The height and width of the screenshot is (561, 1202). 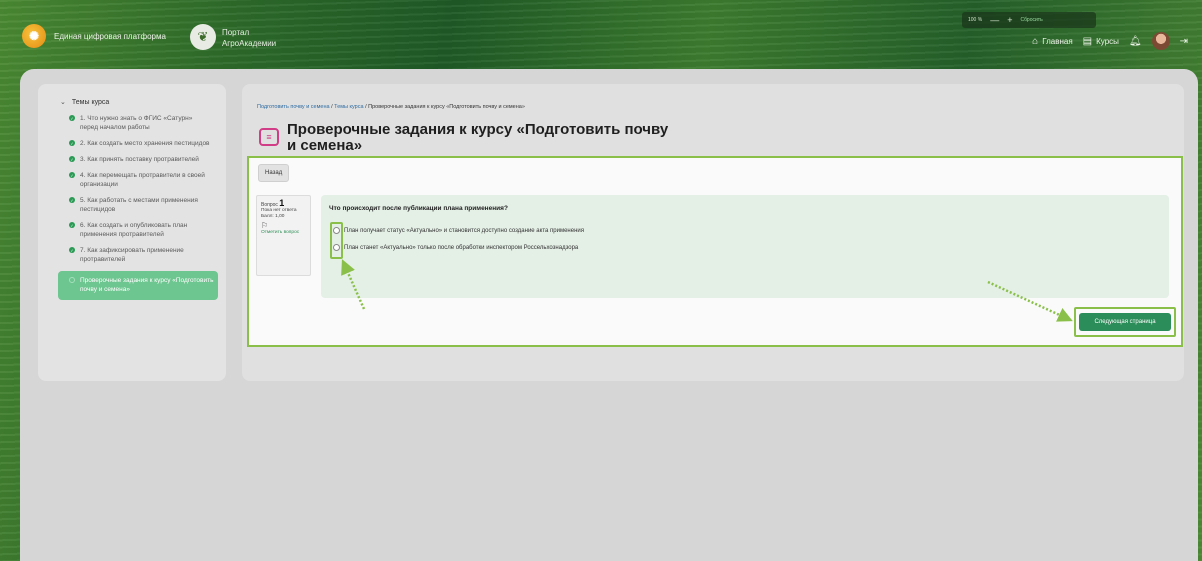 What do you see at coordinates (707, 290) in the screenshot?
I see `annotation-arrows` at bounding box center [707, 290].